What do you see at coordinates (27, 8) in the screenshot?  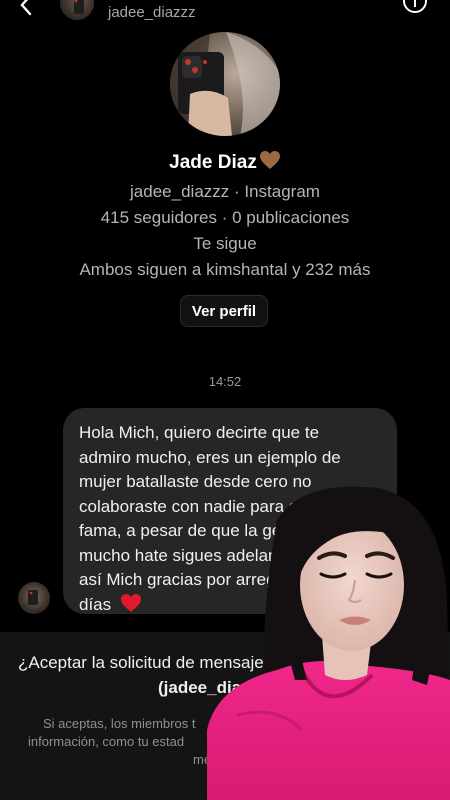 I see `back-arrow-icon` at bounding box center [27, 8].